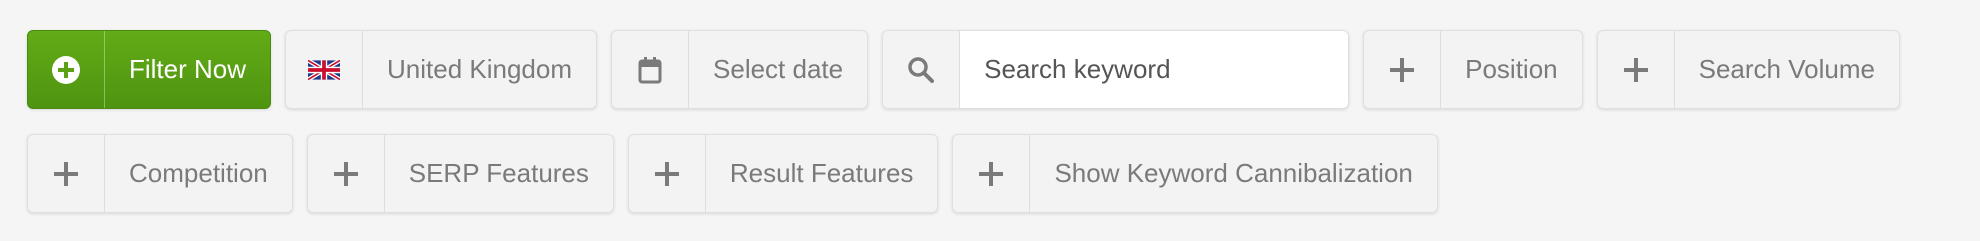  Describe the element at coordinates (498, 173) in the screenshot. I see `serp-features-label: SERP Features` at that location.